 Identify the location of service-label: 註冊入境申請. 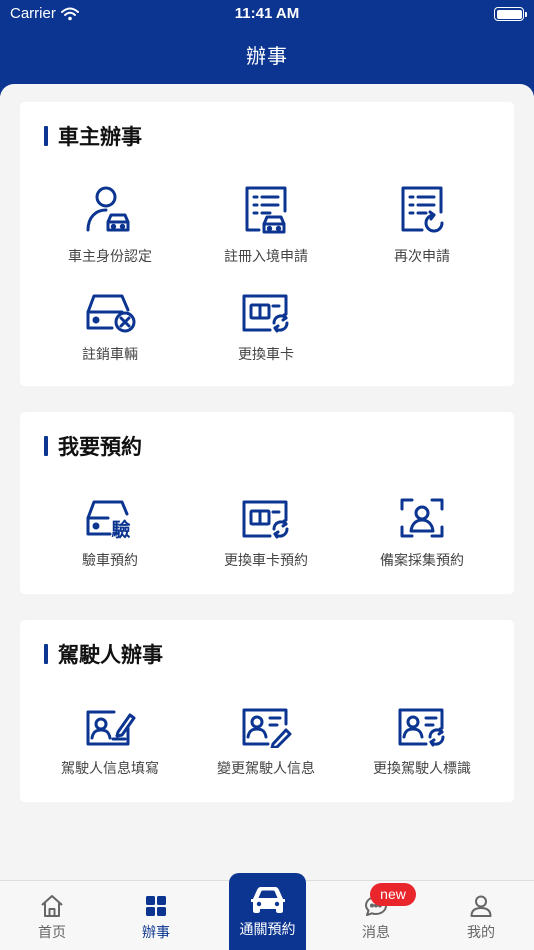
(266, 257).